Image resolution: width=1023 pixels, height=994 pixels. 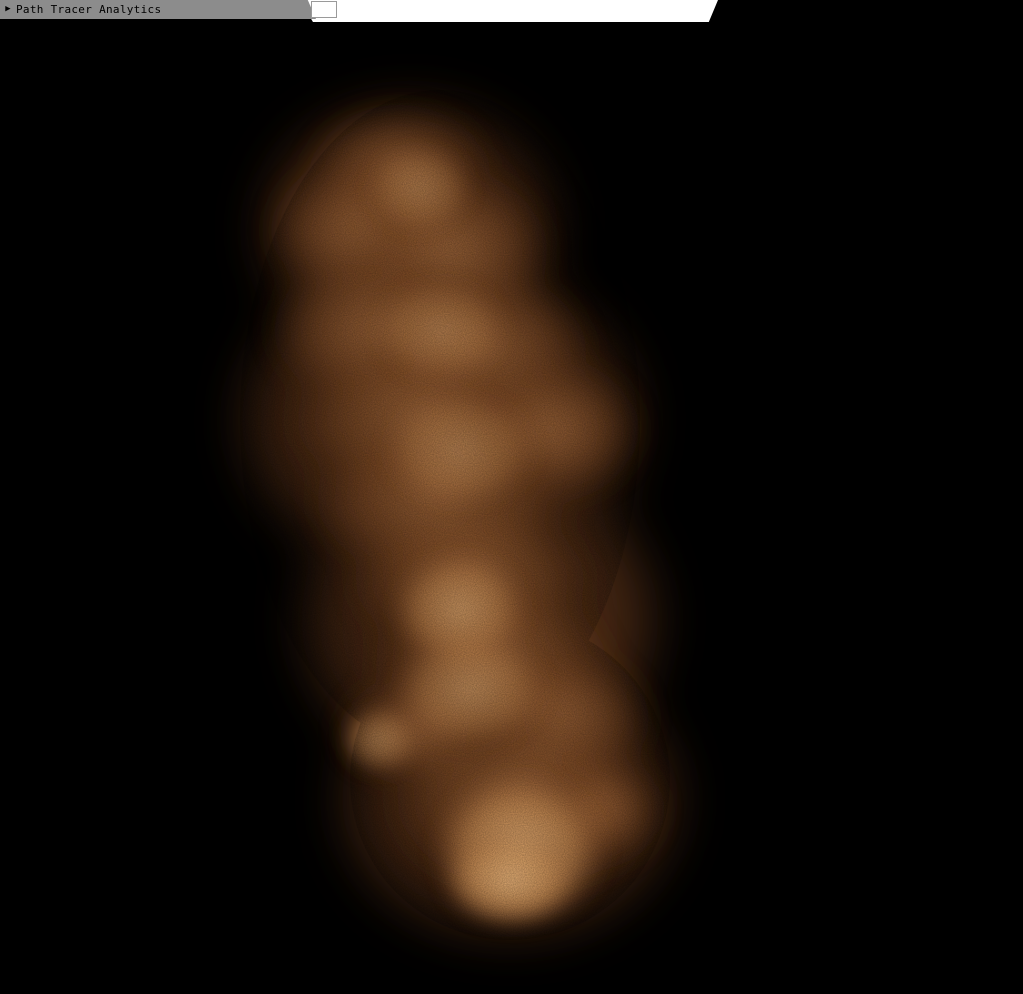 I want to click on overlay-bar: ▶ Path Tracer Analytics, so click(x=511, y=11).